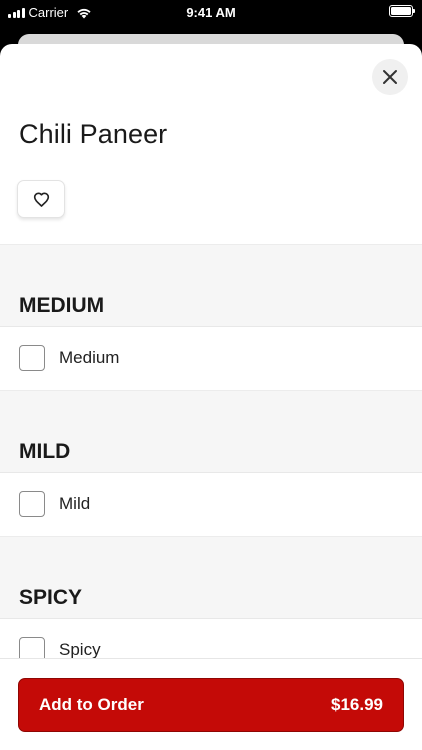  I want to click on close-button, so click(390, 77).